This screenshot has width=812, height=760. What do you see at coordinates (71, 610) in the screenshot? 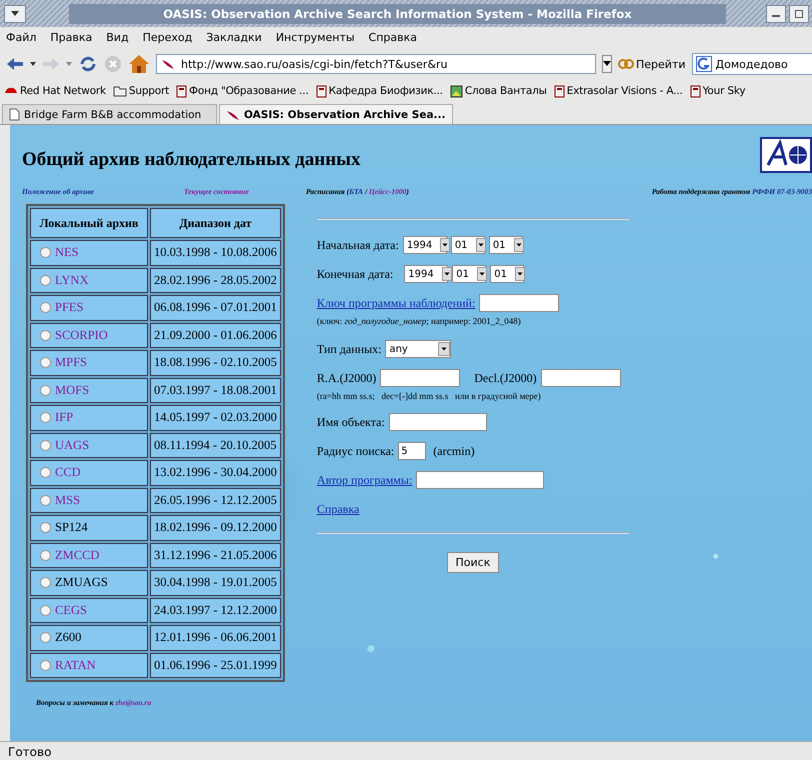
I see `archive-link: CEGS` at bounding box center [71, 610].